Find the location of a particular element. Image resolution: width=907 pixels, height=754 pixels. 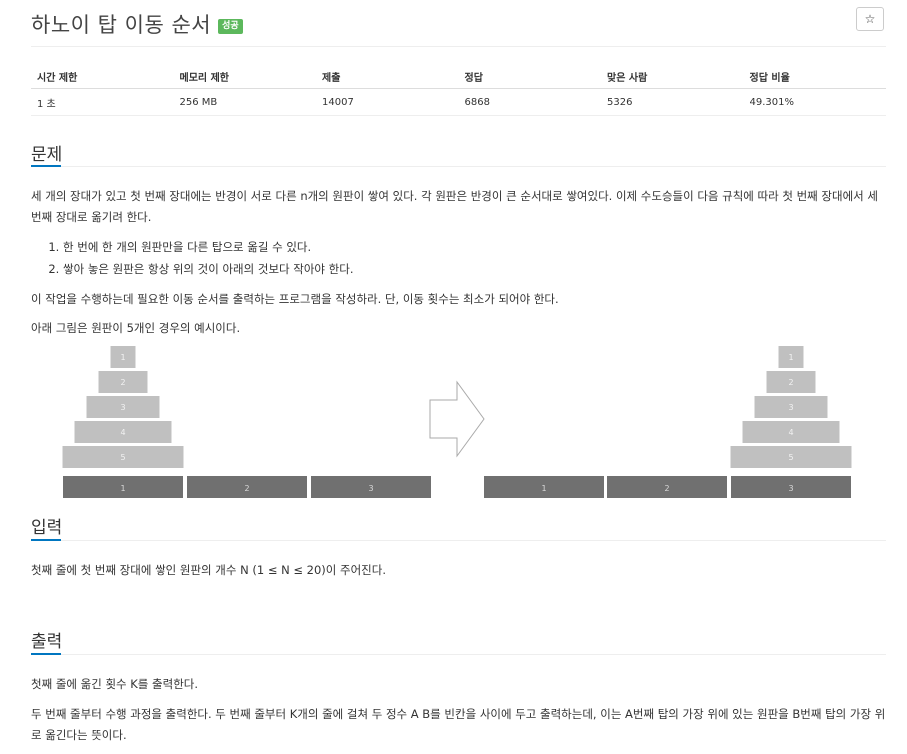

title-row: 하노이 탑 이동 순서 성공 is located at coordinates (137, 24).